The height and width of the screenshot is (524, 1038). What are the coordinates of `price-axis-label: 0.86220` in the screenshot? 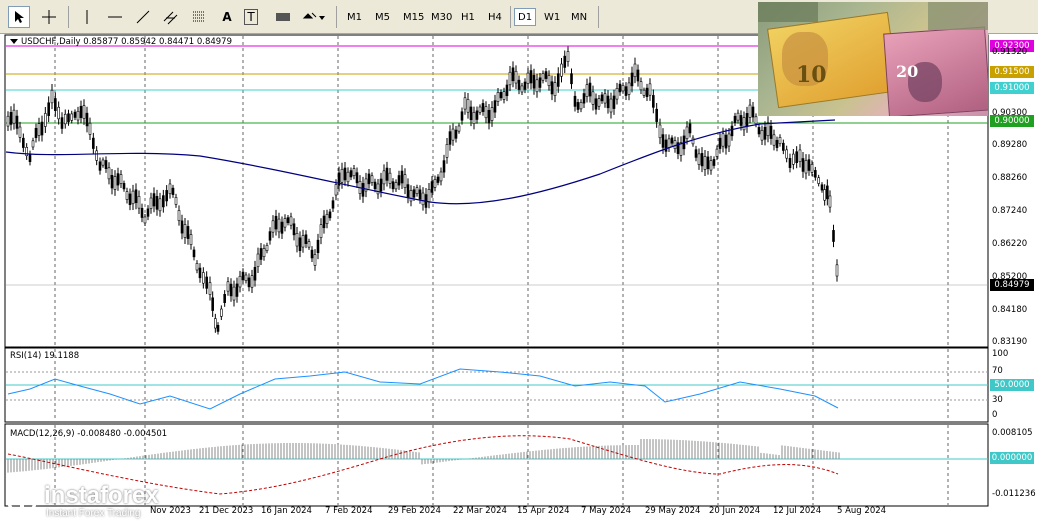 It's located at (1010, 244).